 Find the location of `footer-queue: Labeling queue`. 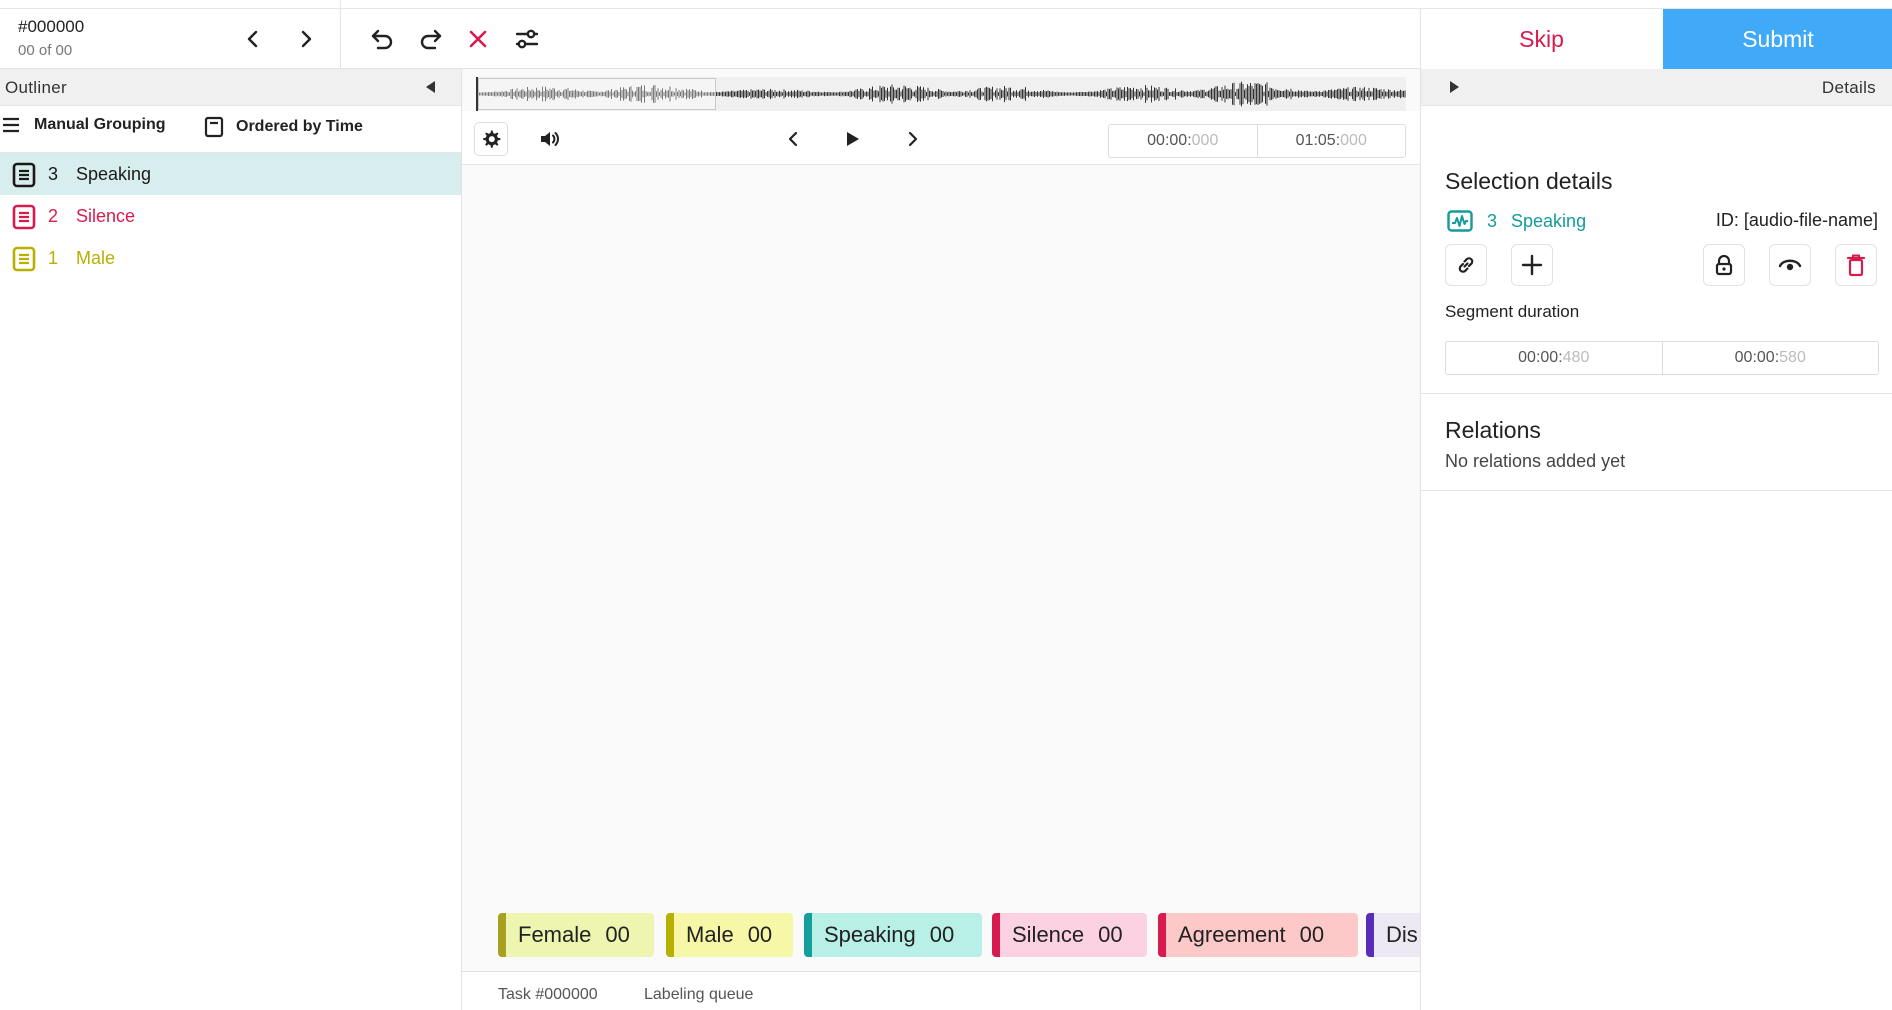

footer-queue: Labeling queue is located at coordinates (699, 994).